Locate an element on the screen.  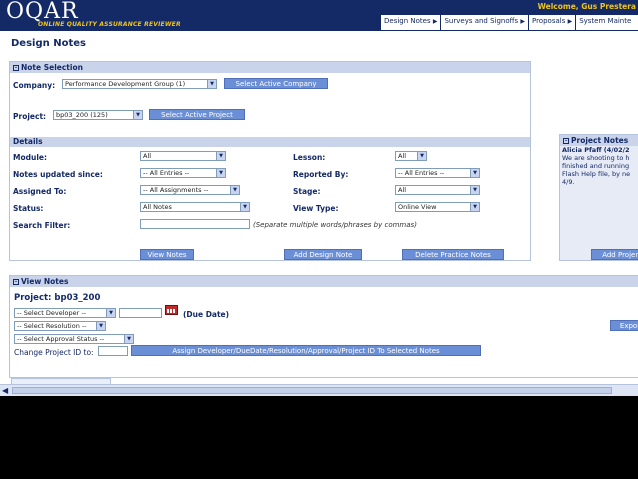
change-project-id-input is located at coordinates (113, 351).